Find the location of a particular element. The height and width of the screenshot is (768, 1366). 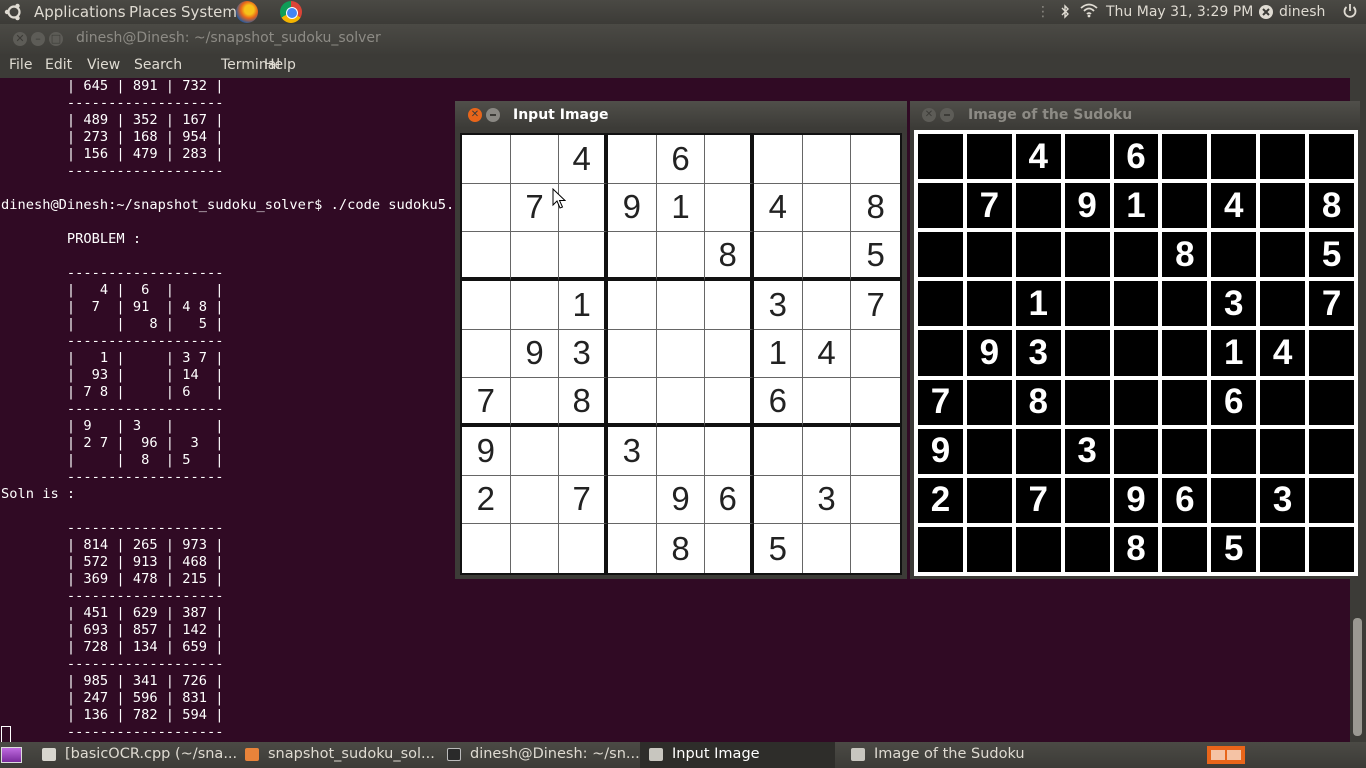

input-cell: 6 is located at coordinates (778, 402).